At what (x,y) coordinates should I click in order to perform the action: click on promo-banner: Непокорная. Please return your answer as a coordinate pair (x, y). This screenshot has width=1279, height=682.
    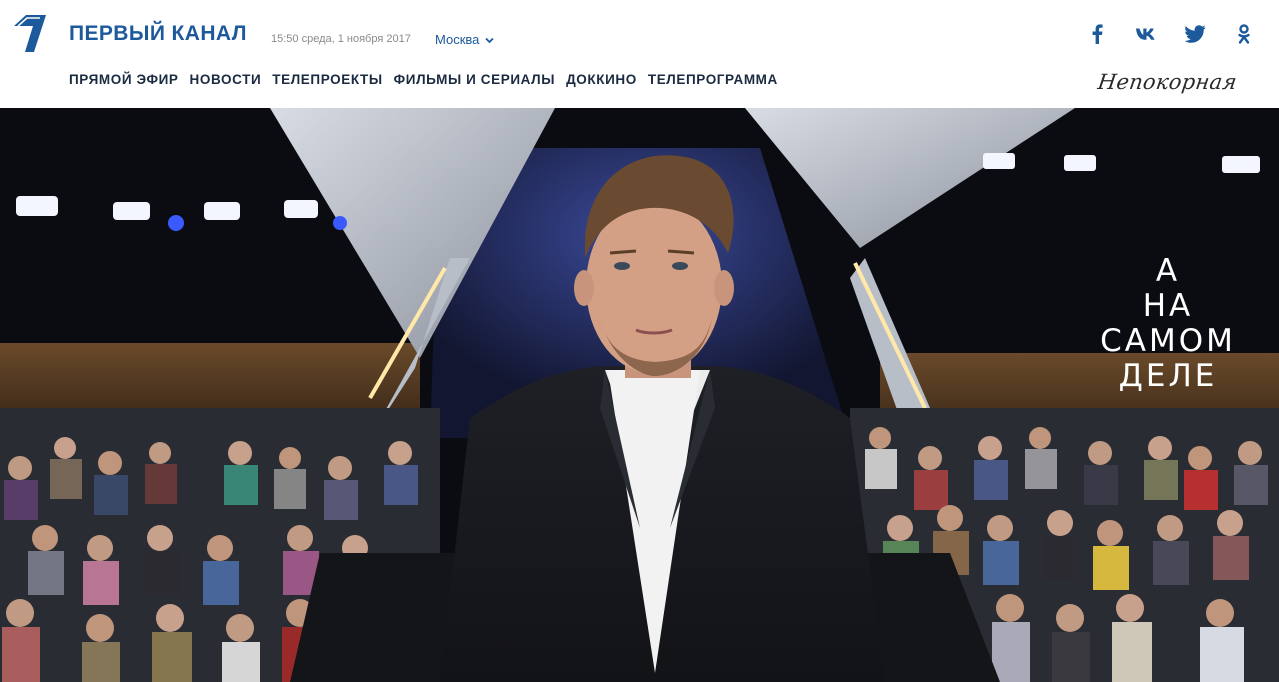
    Looking at the image, I should click on (1170, 80).